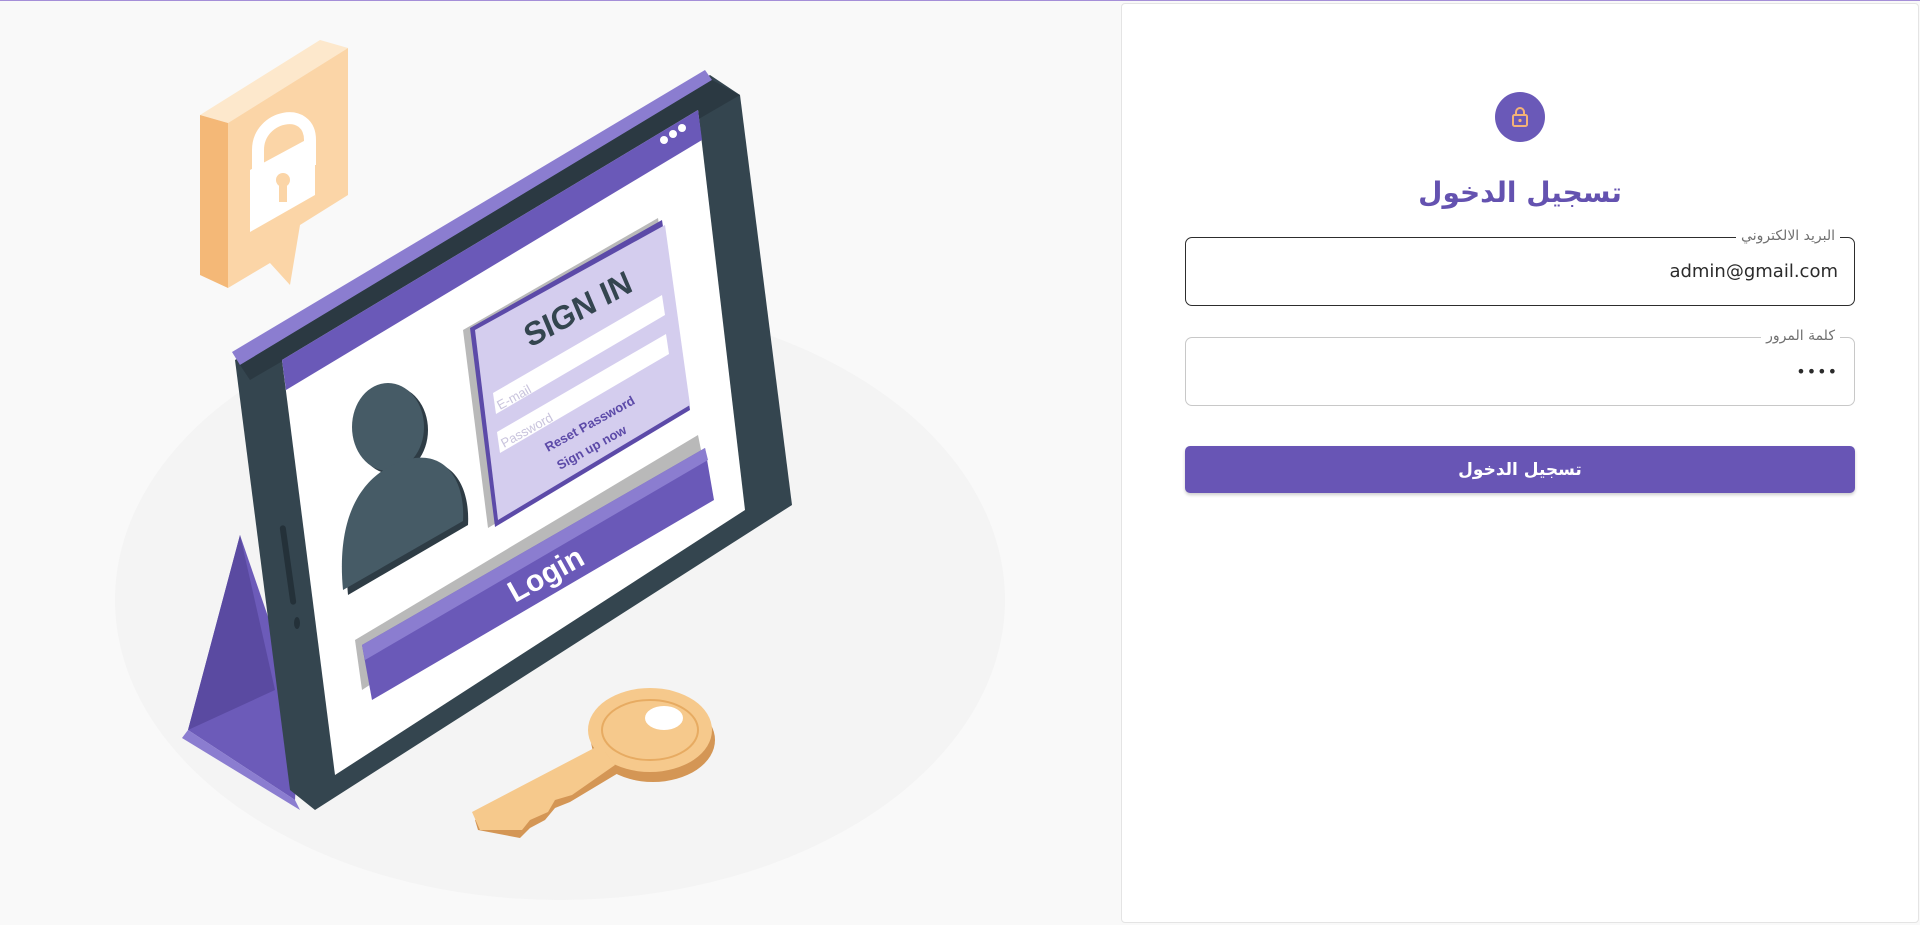 The image size is (1920, 925). I want to click on email-field: البريد الالكتروني, so click(1520, 266).